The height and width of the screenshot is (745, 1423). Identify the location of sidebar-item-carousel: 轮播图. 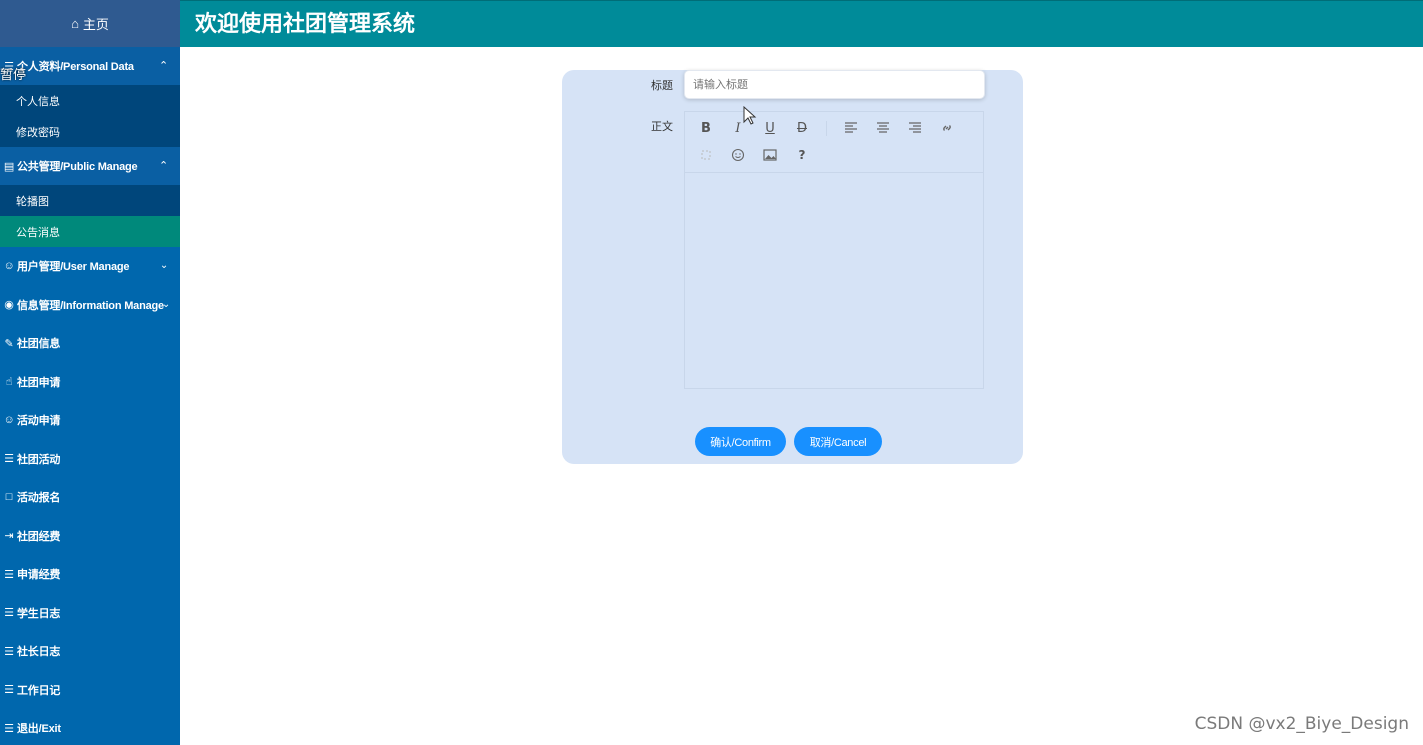
(90, 200).